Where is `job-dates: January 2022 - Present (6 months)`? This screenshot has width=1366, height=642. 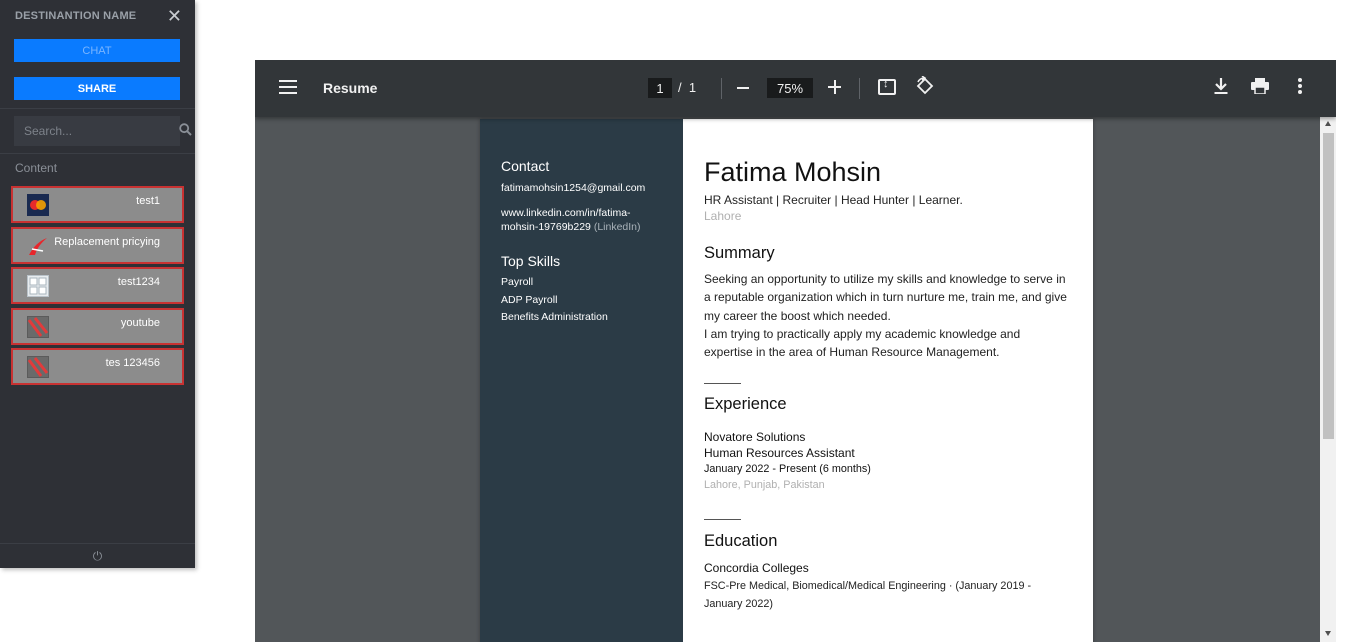 job-dates: January 2022 - Present (6 months) is located at coordinates (787, 469).